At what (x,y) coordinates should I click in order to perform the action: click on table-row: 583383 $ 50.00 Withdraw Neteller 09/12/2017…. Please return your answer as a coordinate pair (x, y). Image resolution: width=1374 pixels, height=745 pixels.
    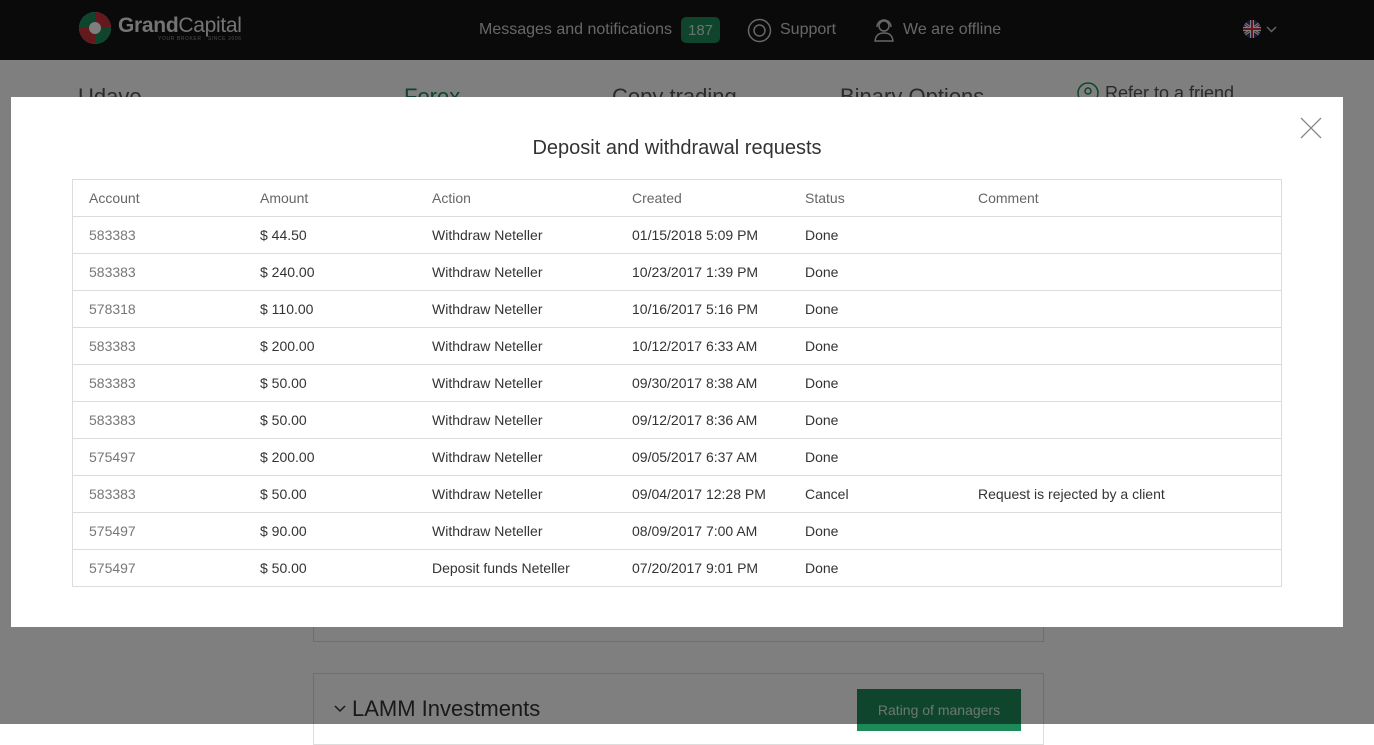
    Looking at the image, I should click on (677, 420).